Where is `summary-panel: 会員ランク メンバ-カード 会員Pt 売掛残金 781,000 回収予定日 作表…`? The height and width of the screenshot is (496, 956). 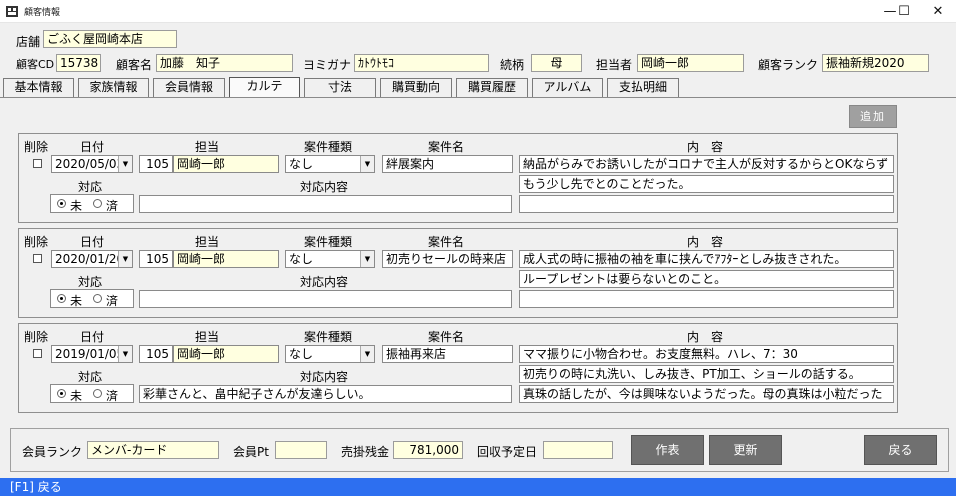 summary-panel: 会員ランク メンバ-カード 会員Pt 売掛残金 781,000 回収予定日 作表… is located at coordinates (479, 450).